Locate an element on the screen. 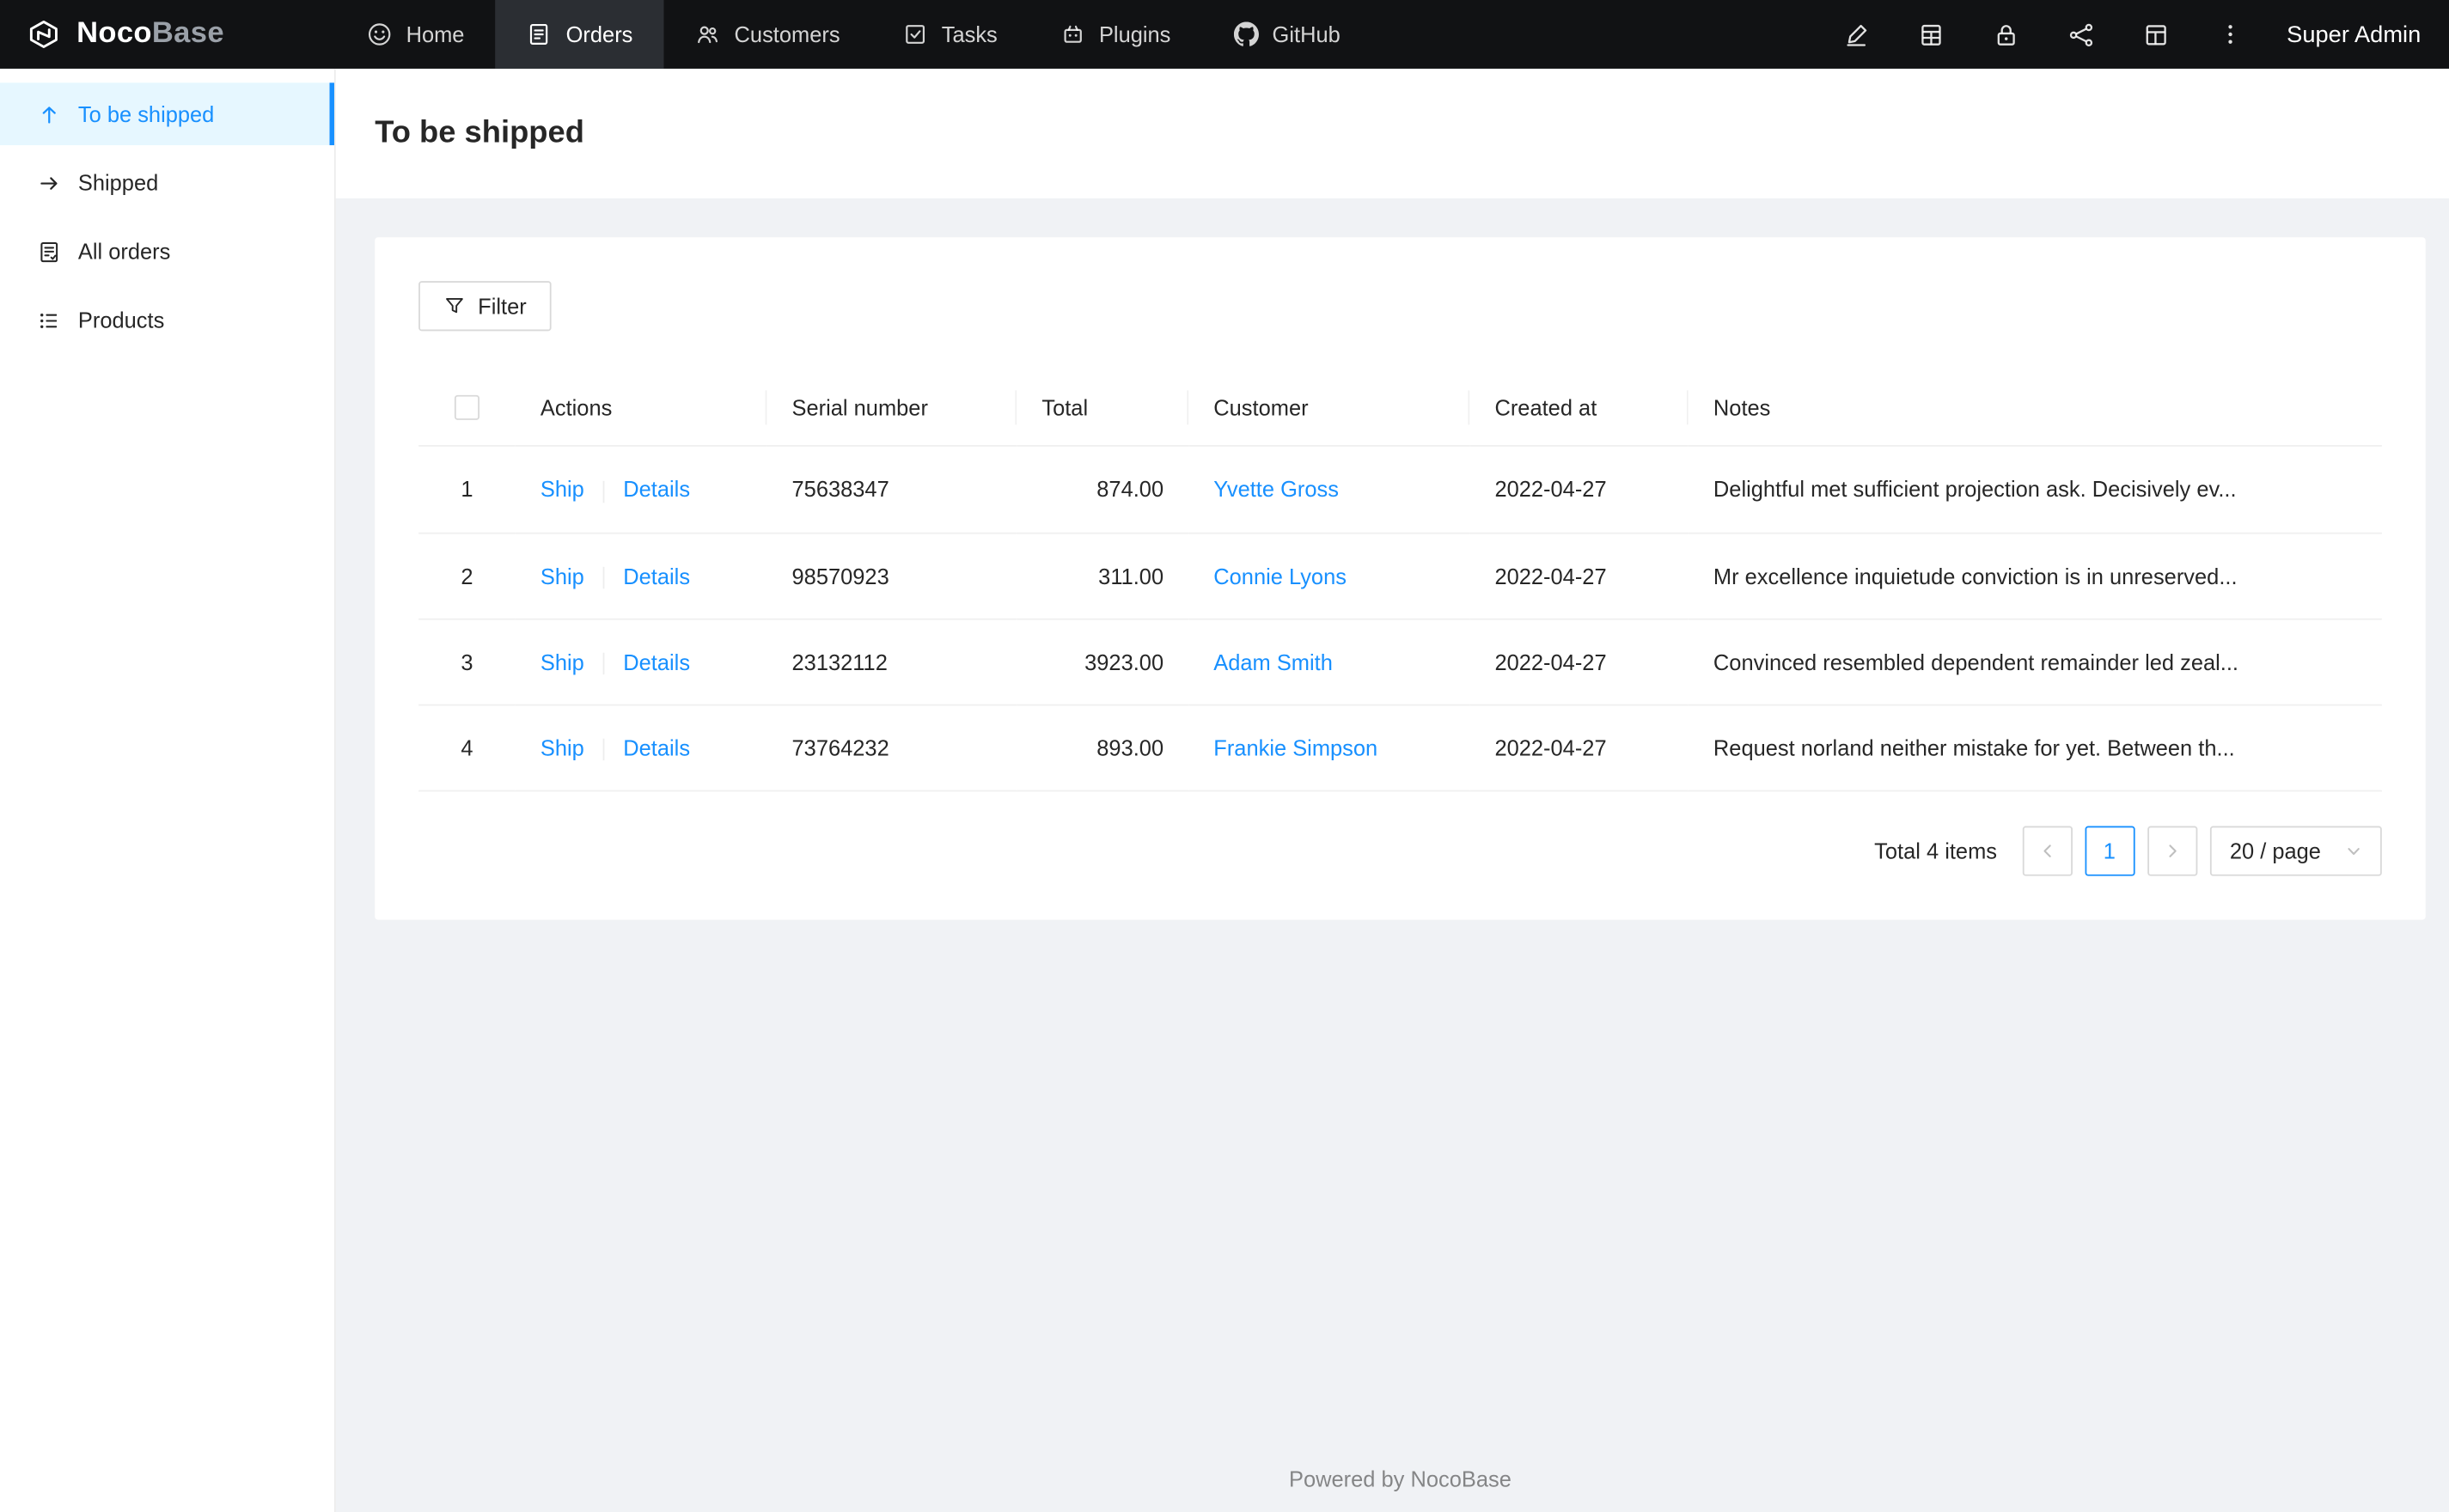  customer-cell: Yvette Gross is located at coordinates (1329, 490).